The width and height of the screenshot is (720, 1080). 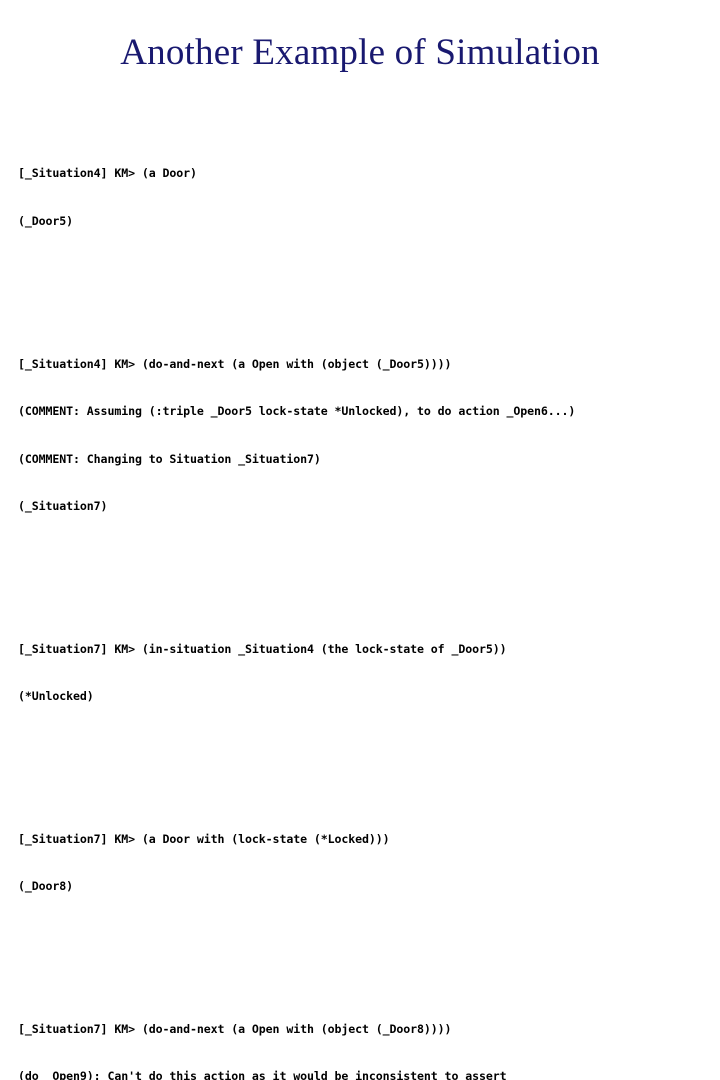 I want to click on page-title: Another Example of Simulation, so click(x=360, y=52).